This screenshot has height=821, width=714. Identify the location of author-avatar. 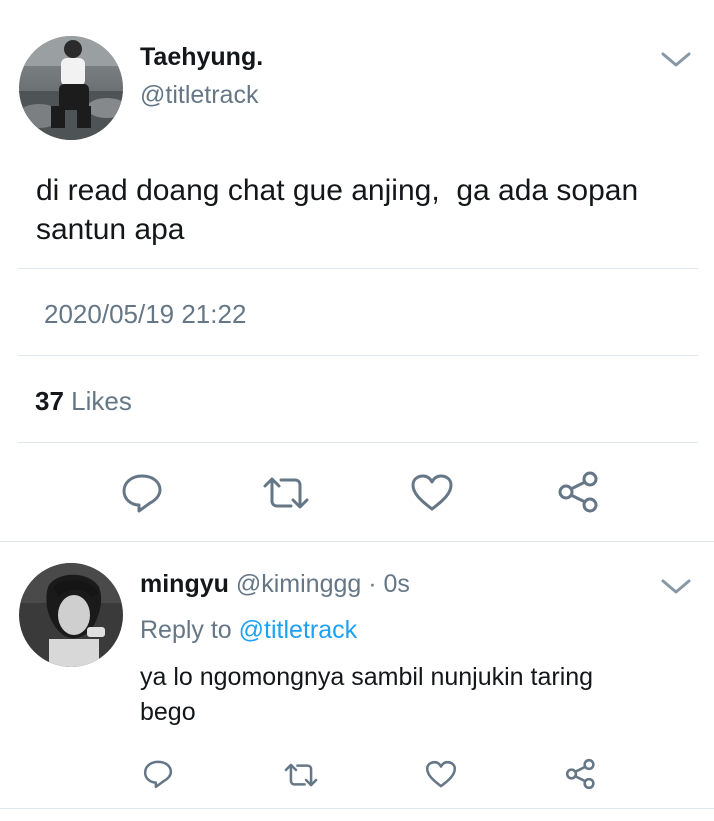
(71, 88).